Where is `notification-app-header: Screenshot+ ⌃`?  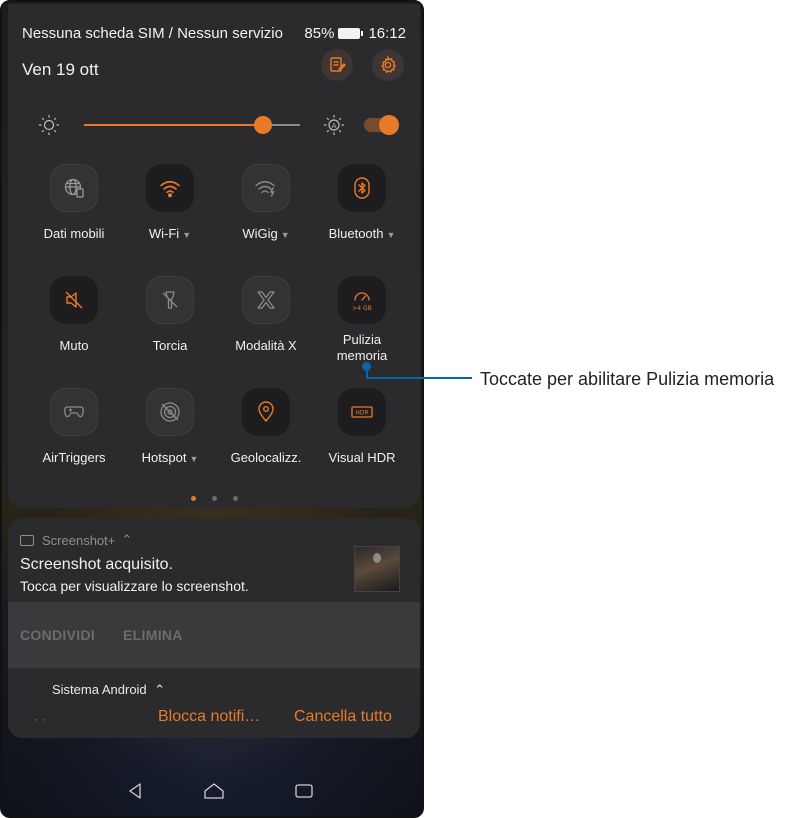
notification-app-header: Screenshot+ ⌃ is located at coordinates (76, 540).